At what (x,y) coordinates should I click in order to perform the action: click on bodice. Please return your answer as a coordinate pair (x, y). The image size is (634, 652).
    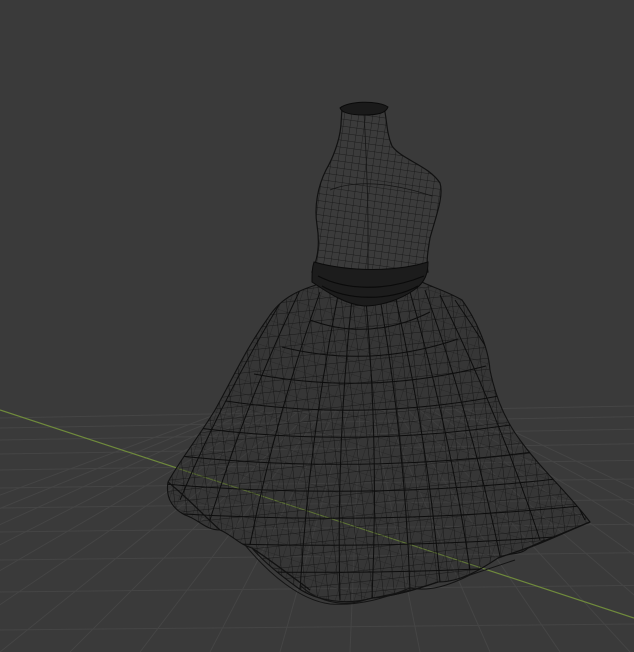
    Looking at the image, I should click on (376, 190).